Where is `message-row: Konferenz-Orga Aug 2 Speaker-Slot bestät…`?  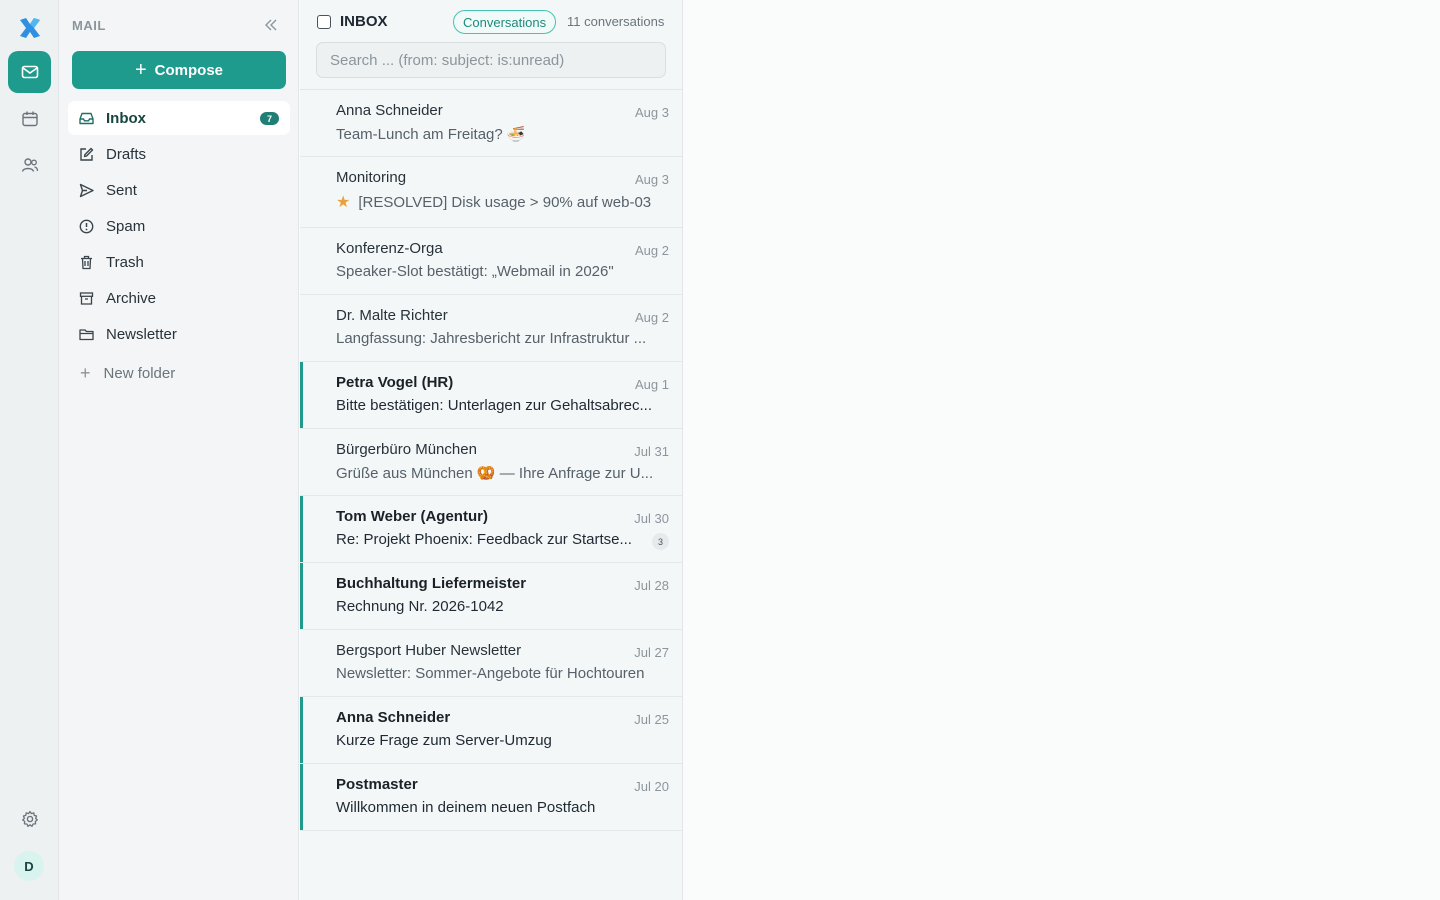 message-row: Konferenz-Orga Aug 2 Speaker-Slot bestät… is located at coordinates (491, 261).